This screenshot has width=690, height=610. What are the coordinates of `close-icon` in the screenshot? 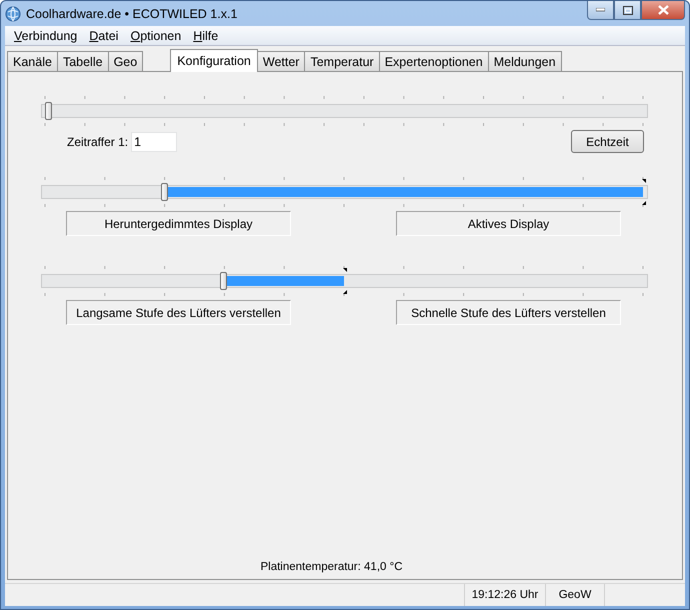 It's located at (663, 10).